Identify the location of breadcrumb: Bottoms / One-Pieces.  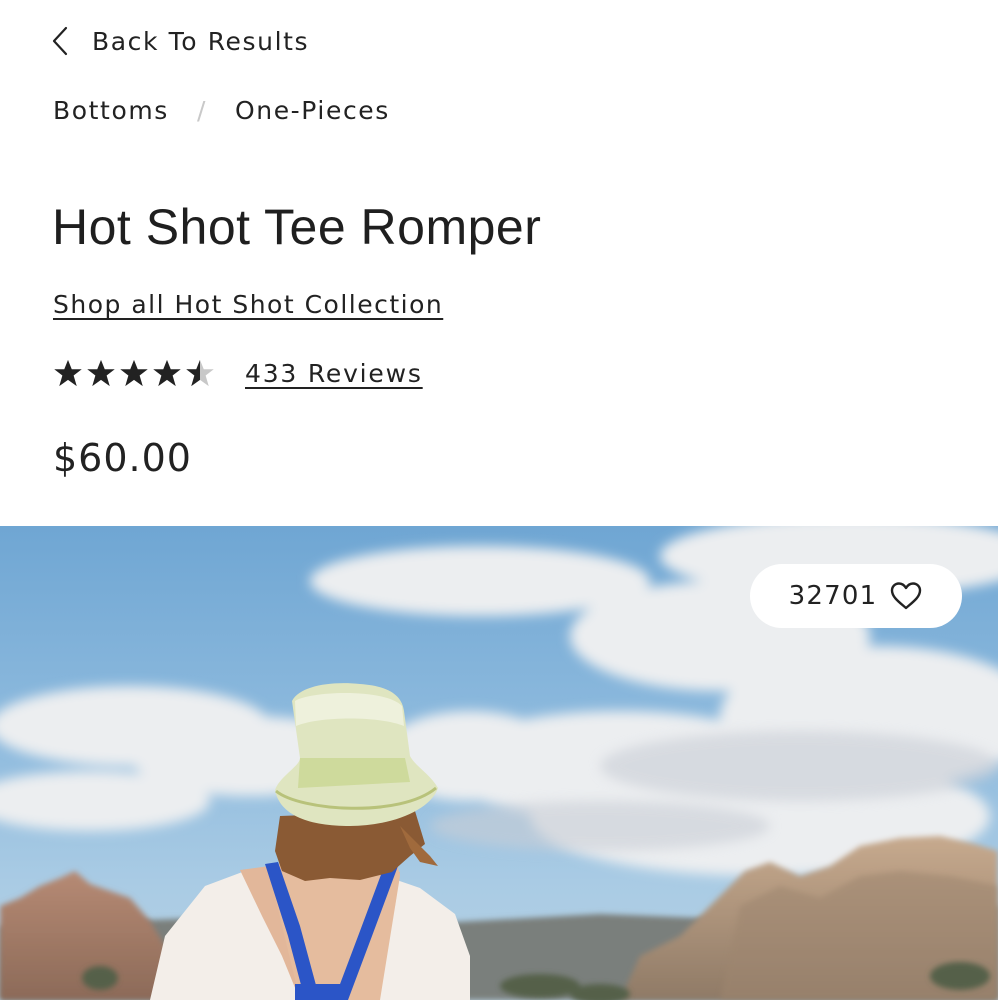
(221, 110).